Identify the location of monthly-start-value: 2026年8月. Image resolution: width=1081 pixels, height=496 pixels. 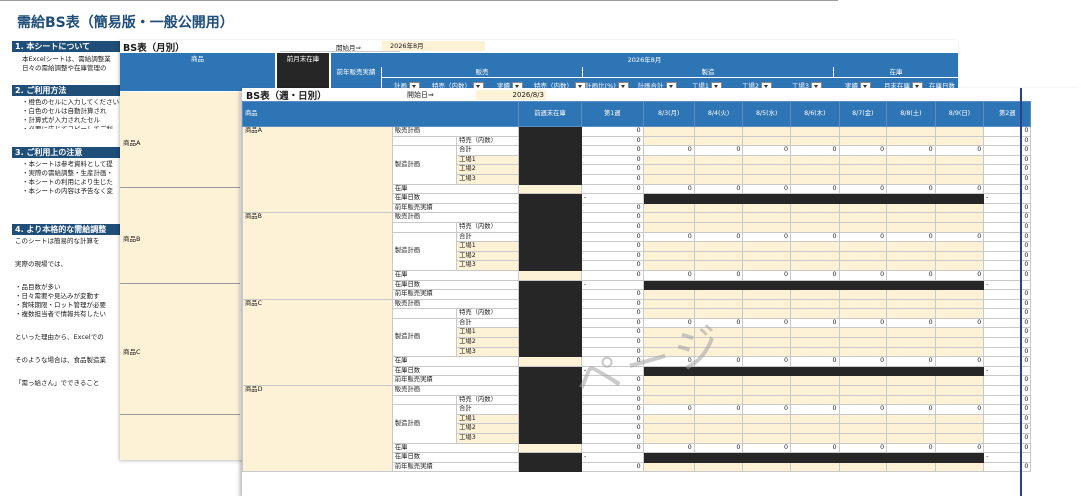
(433, 46).